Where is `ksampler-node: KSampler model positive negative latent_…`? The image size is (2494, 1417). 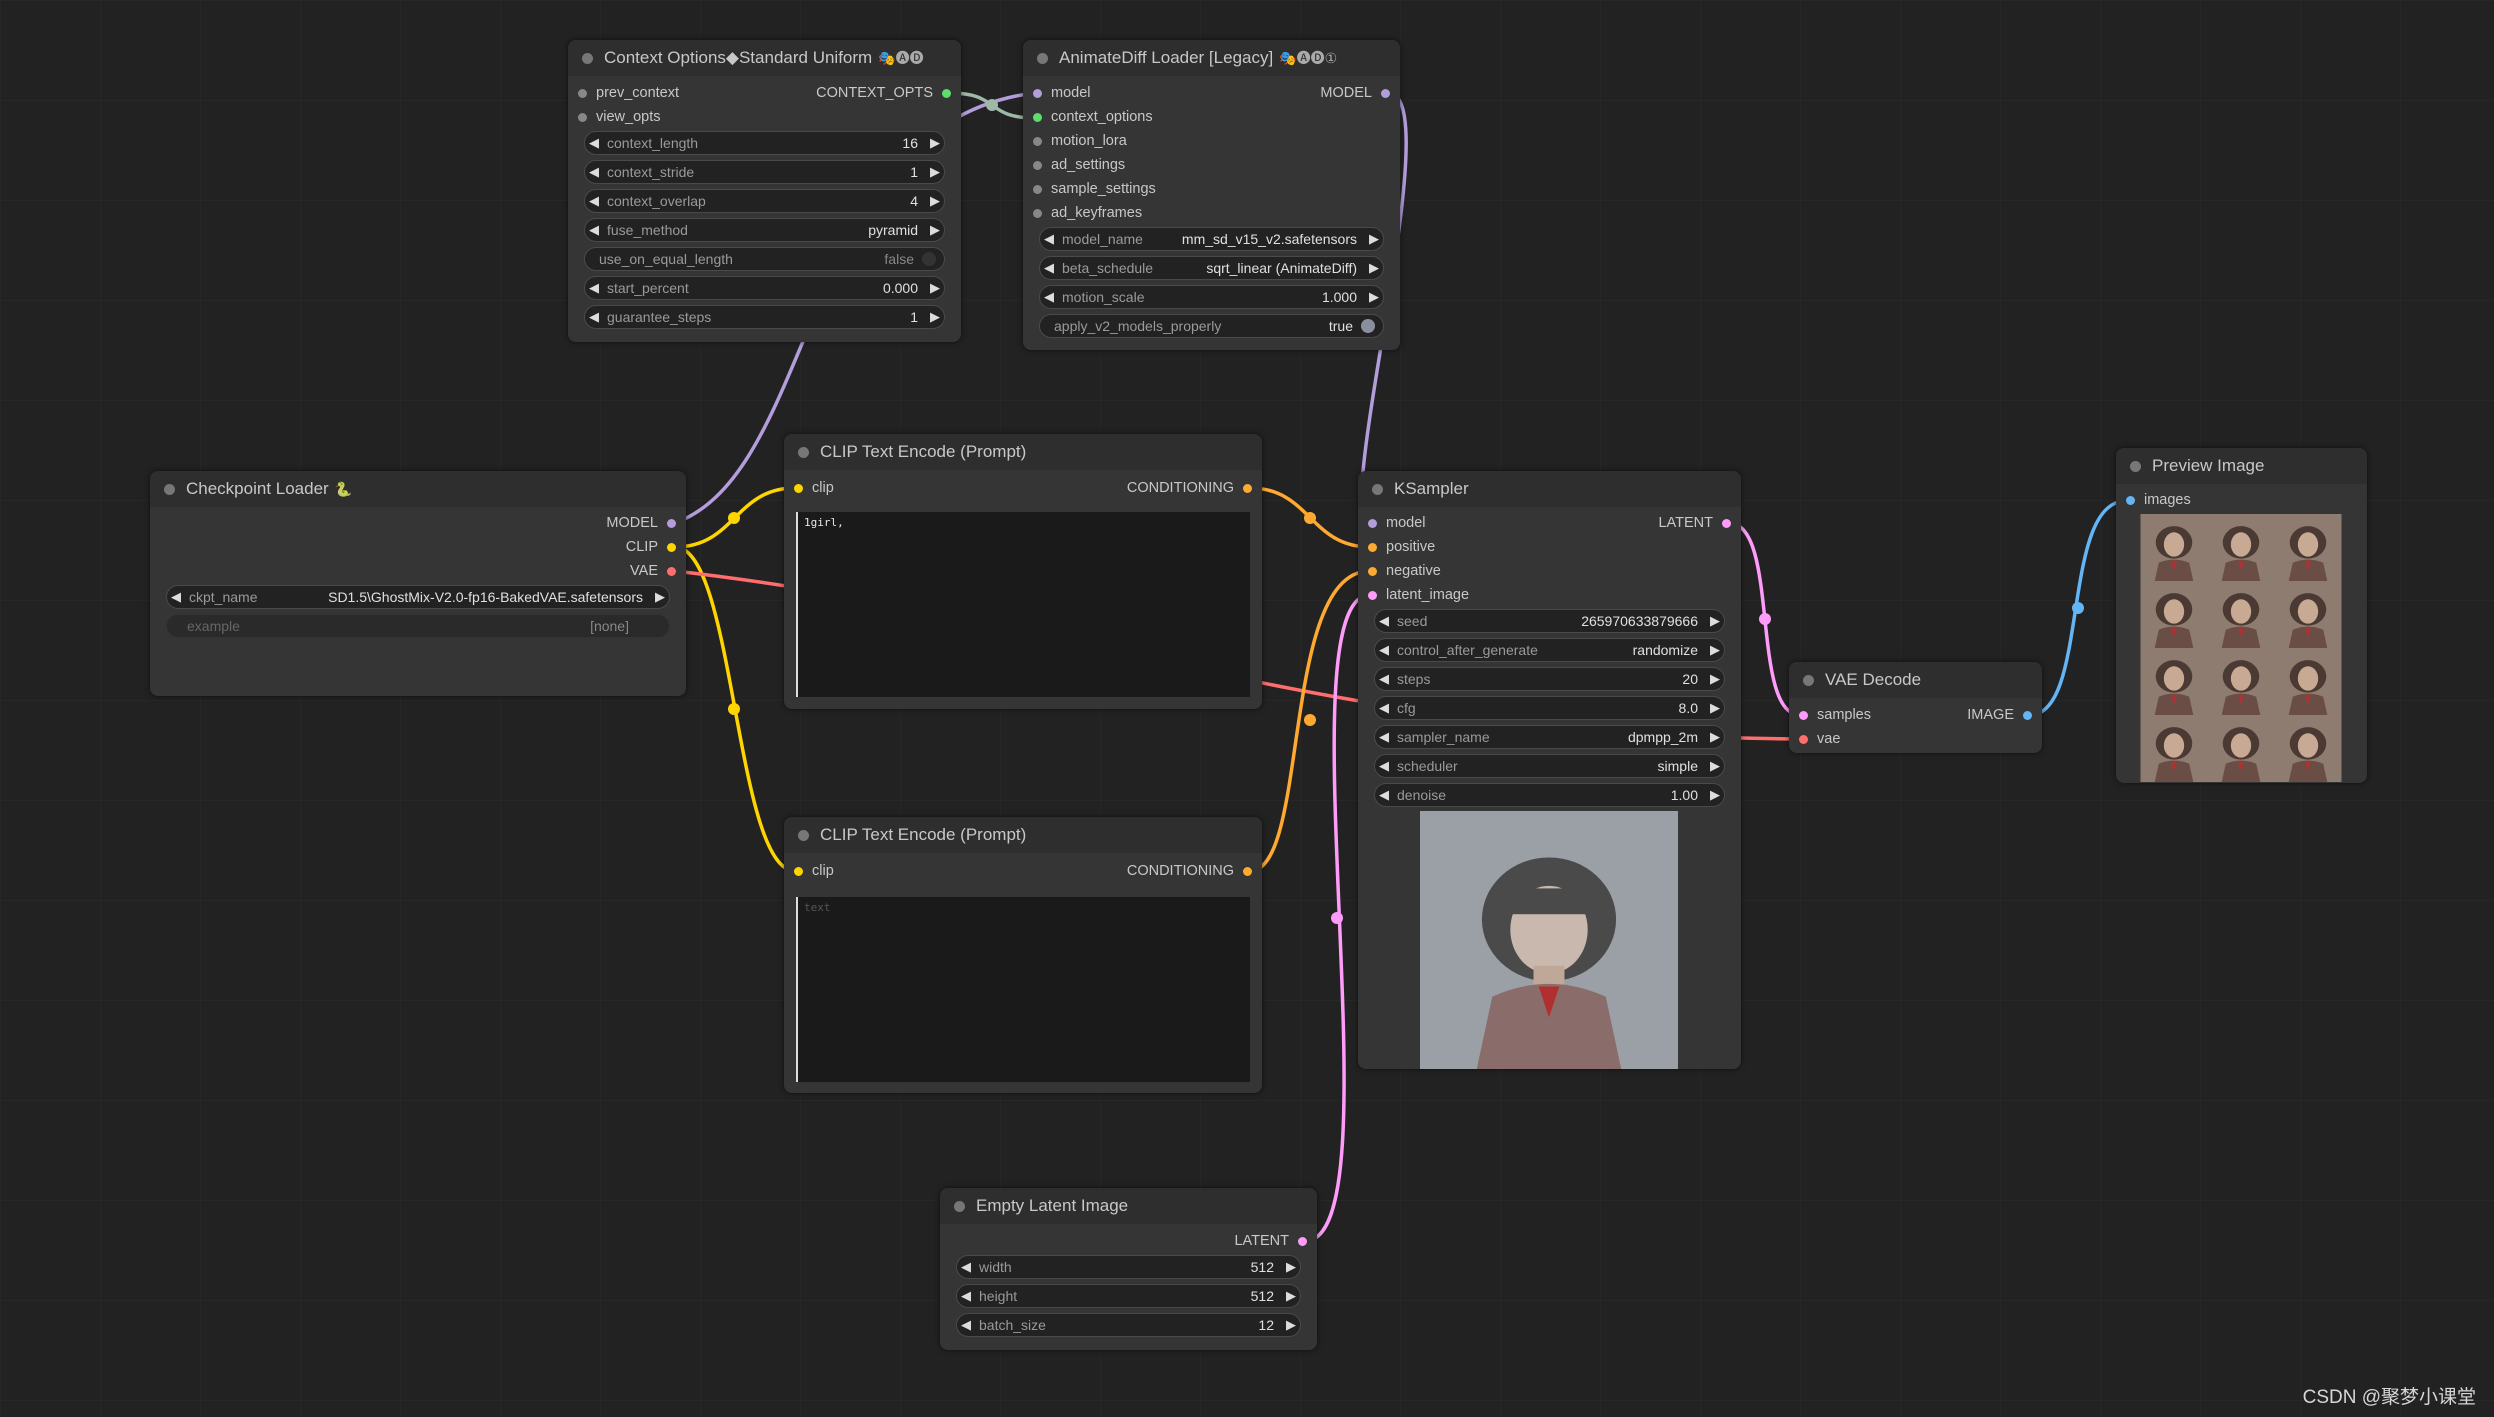 ksampler-node: KSampler model positive negative latent_… is located at coordinates (1549, 770).